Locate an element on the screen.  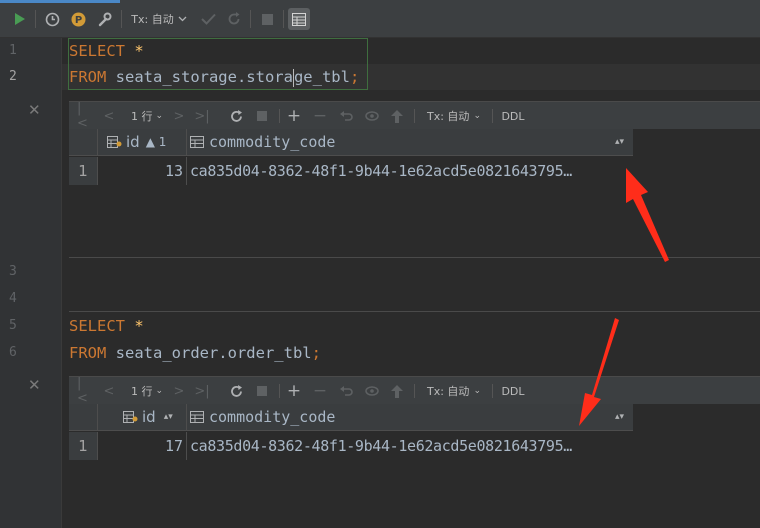
annotation-overlay is located at coordinates (624, 297).